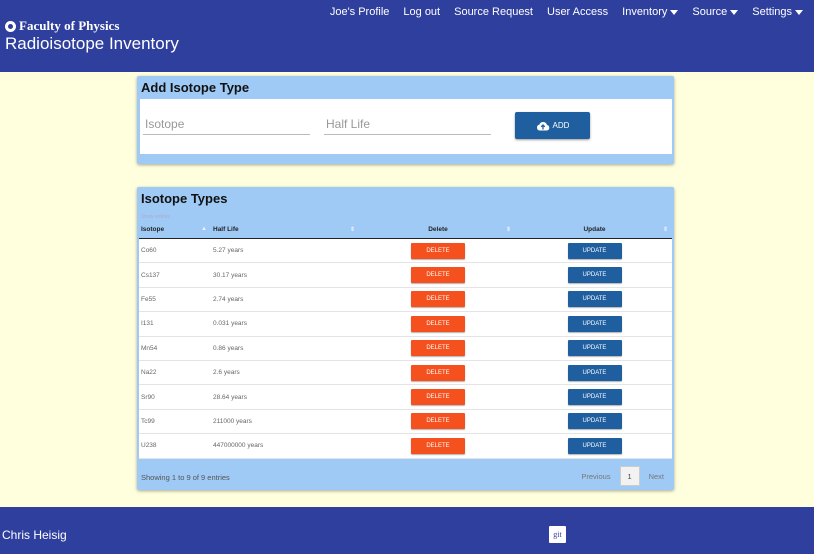  I want to click on brand: Faculty of Physics, so click(62, 26).